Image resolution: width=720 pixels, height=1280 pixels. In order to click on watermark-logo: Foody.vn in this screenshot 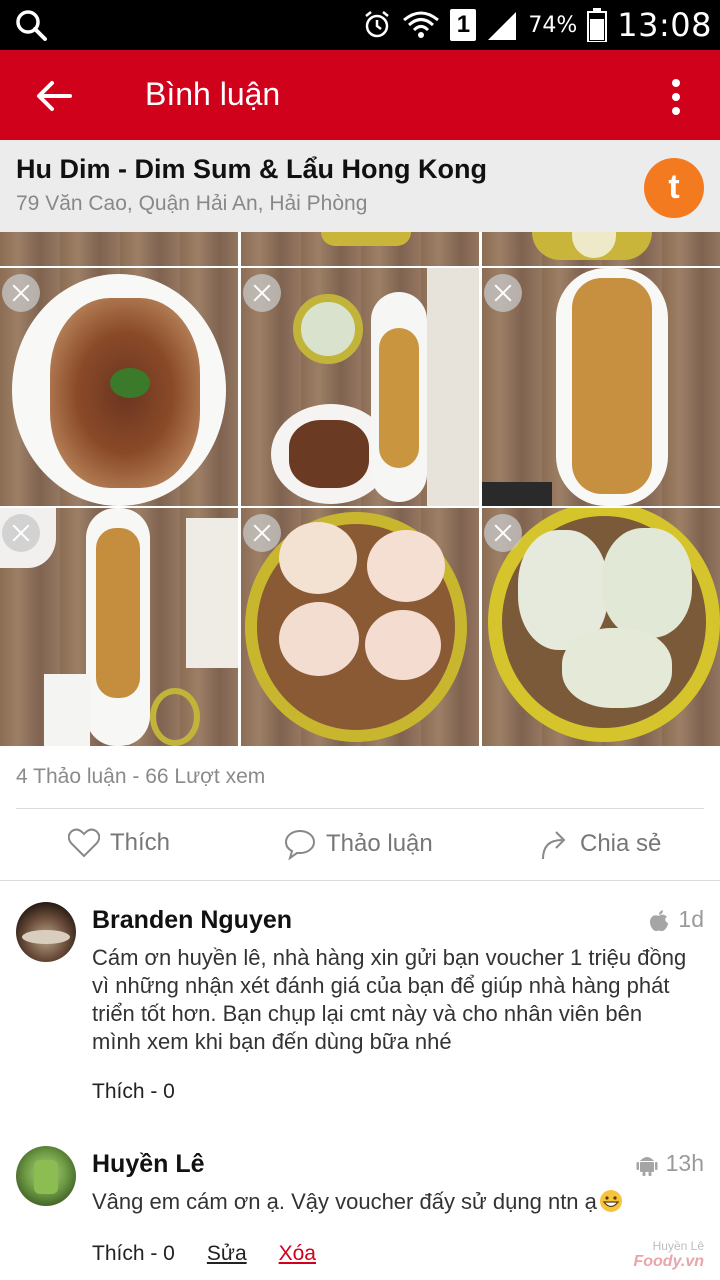, I will do `click(668, 1261)`.